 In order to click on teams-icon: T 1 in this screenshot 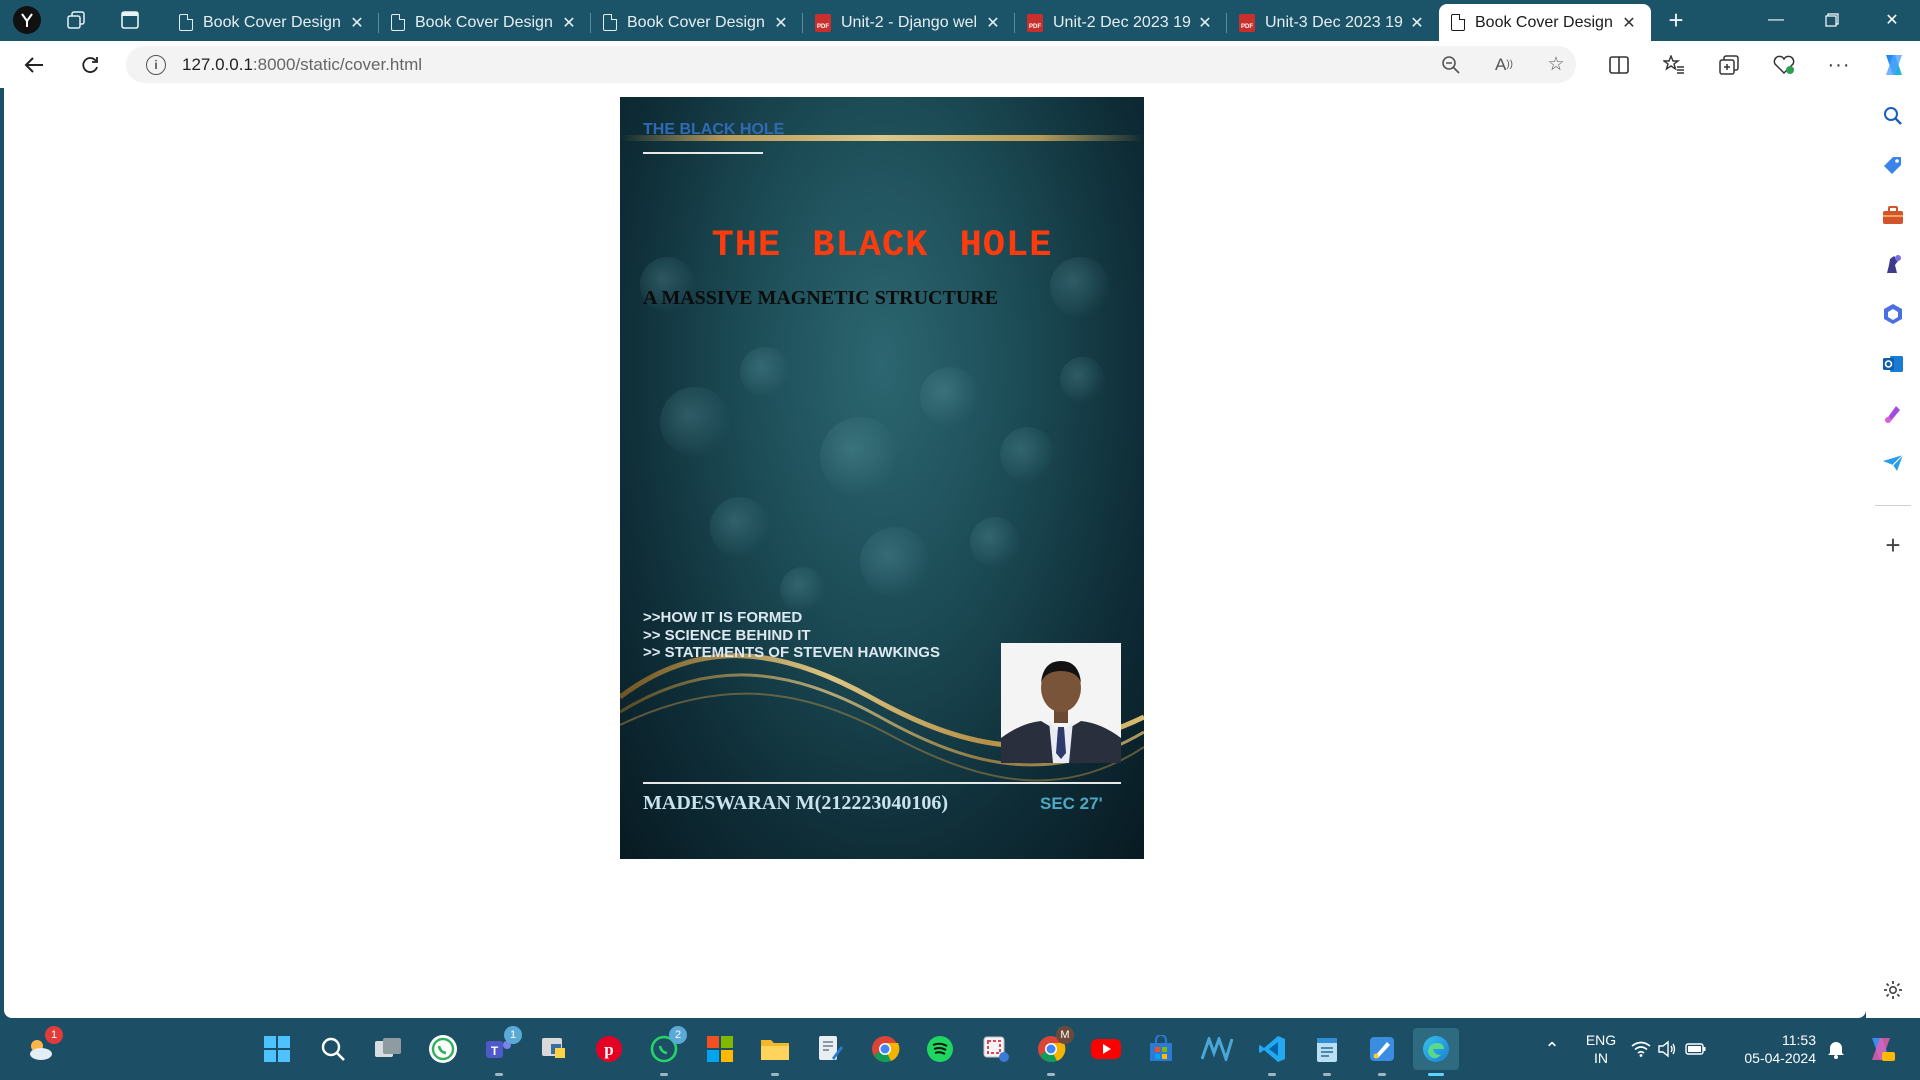, I will do `click(501, 1051)`.